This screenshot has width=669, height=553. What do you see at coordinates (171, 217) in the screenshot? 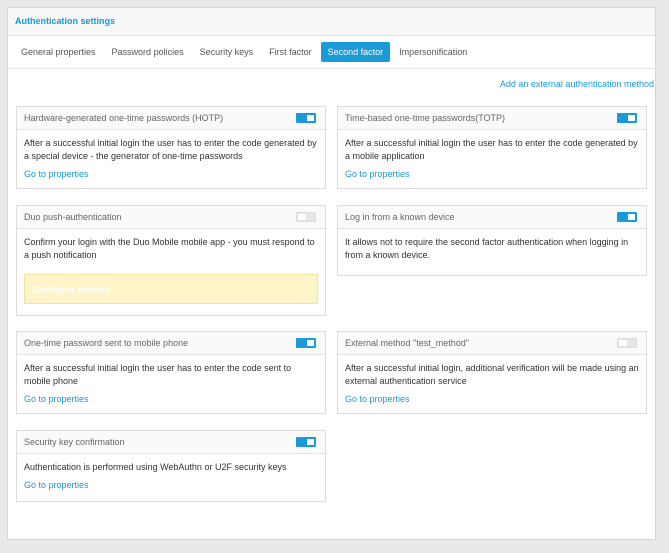
I see `card-header: Duo push-authentication` at bounding box center [171, 217].